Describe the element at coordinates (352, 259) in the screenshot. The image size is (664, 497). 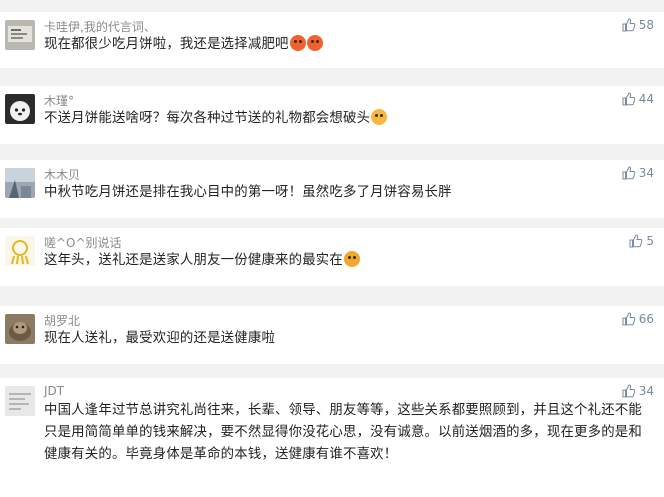
I see `money-emoji-icon` at that location.